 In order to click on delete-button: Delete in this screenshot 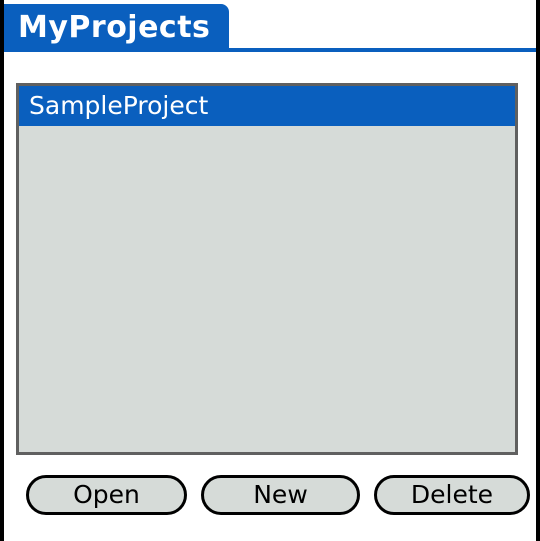, I will do `click(452, 495)`.